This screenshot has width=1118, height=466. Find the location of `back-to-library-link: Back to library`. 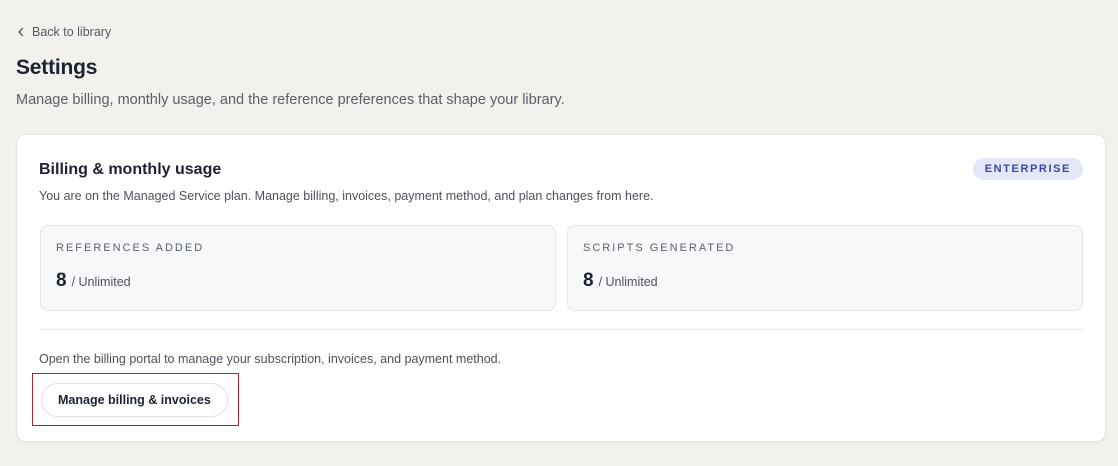

back-to-library-link: Back to library is located at coordinates (64, 32).